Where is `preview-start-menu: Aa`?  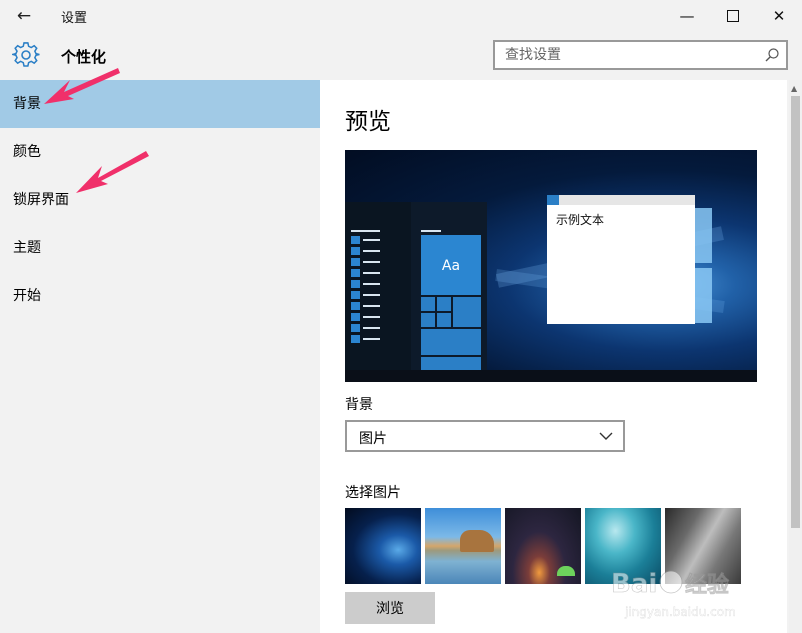
preview-start-menu: Aa is located at coordinates (416, 286).